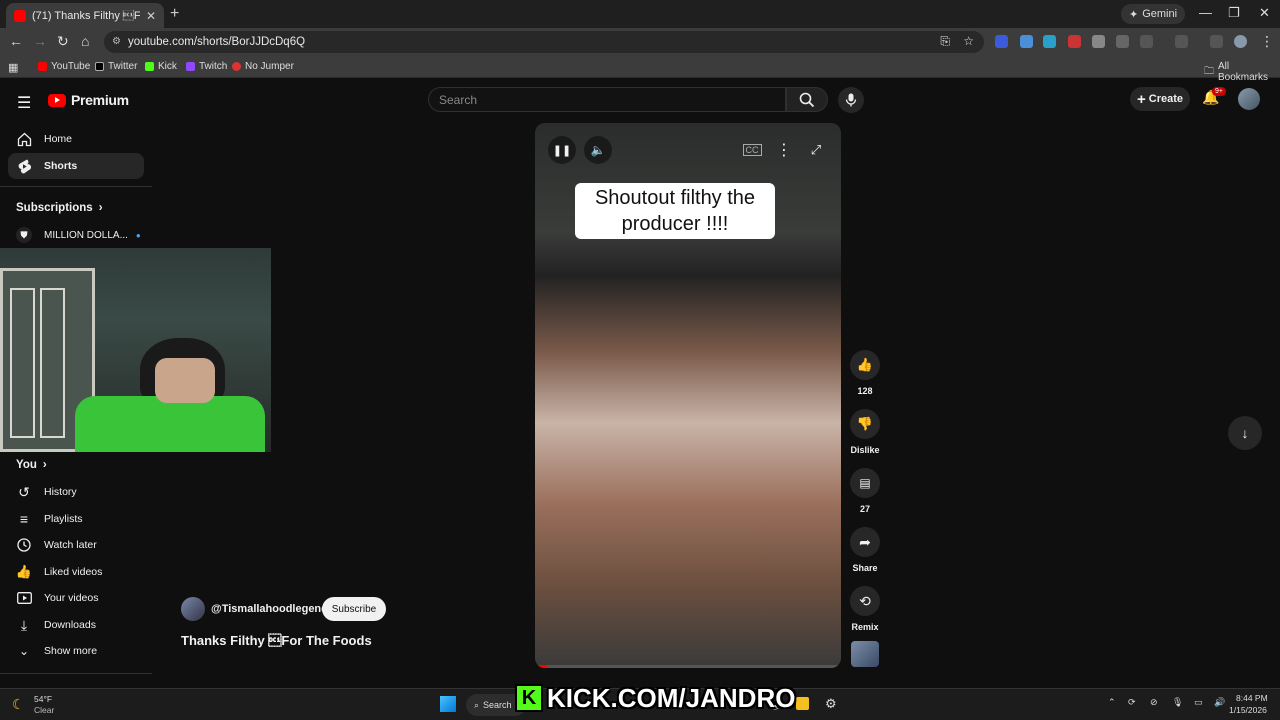 Image resolution: width=1280 pixels, height=720 pixels. What do you see at coordinates (76, 519) in the screenshot?
I see `sidebar-item-playlists: ≡ Playlists` at bounding box center [76, 519].